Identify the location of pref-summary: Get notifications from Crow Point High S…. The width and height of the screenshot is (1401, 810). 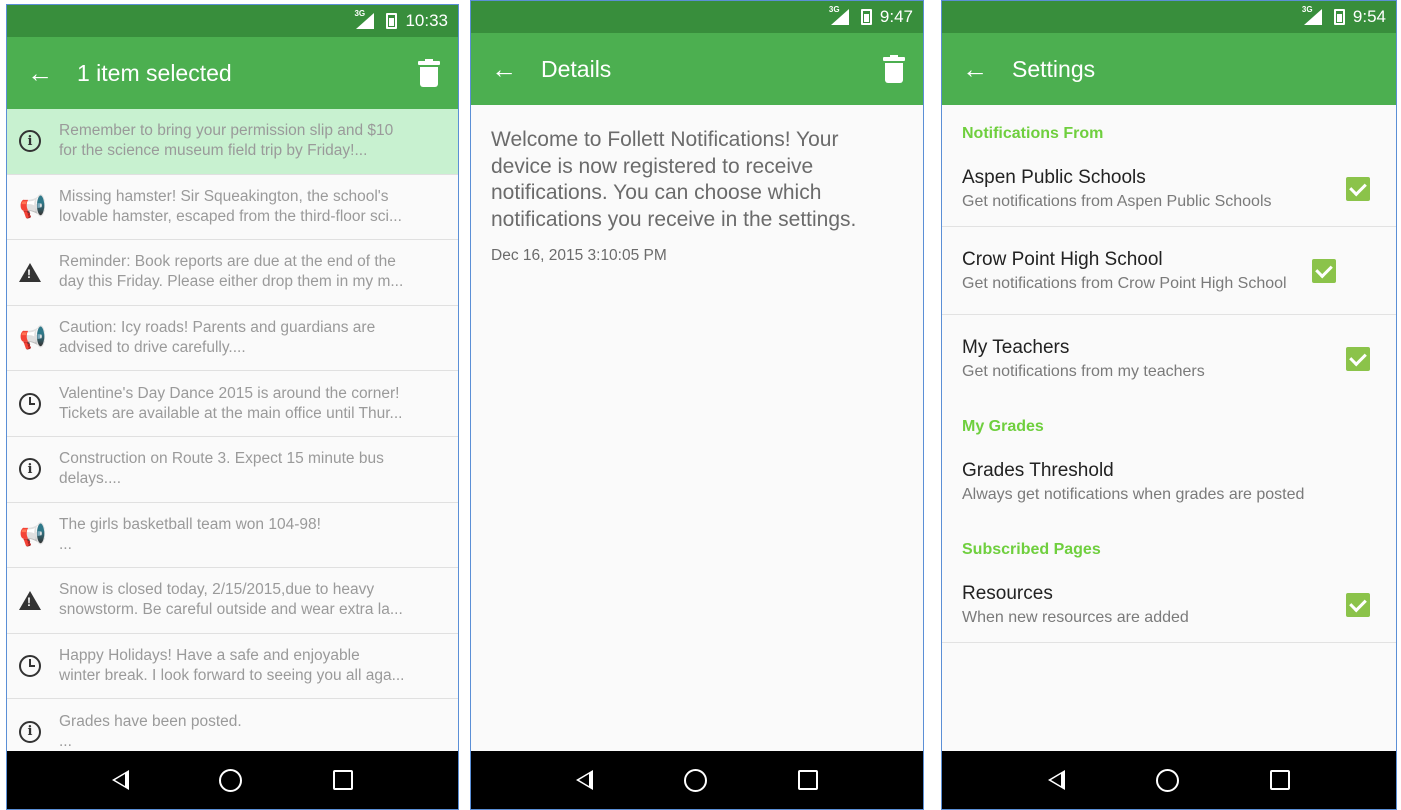
(1124, 283).